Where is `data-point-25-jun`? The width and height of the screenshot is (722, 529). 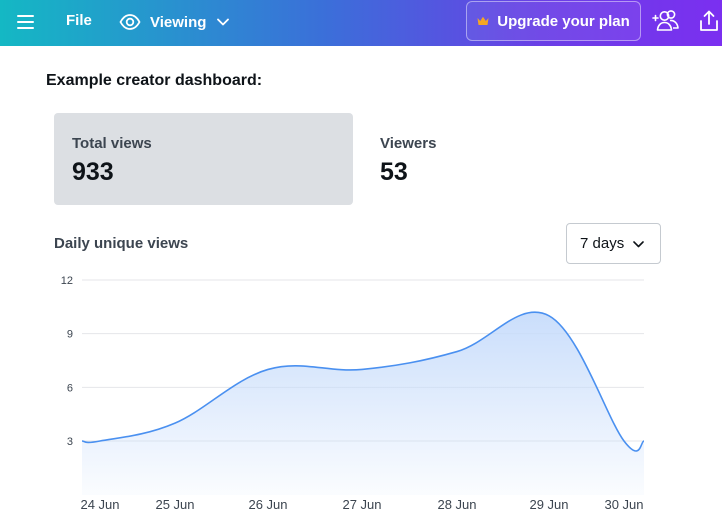 data-point-25-jun is located at coordinates (175, 423).